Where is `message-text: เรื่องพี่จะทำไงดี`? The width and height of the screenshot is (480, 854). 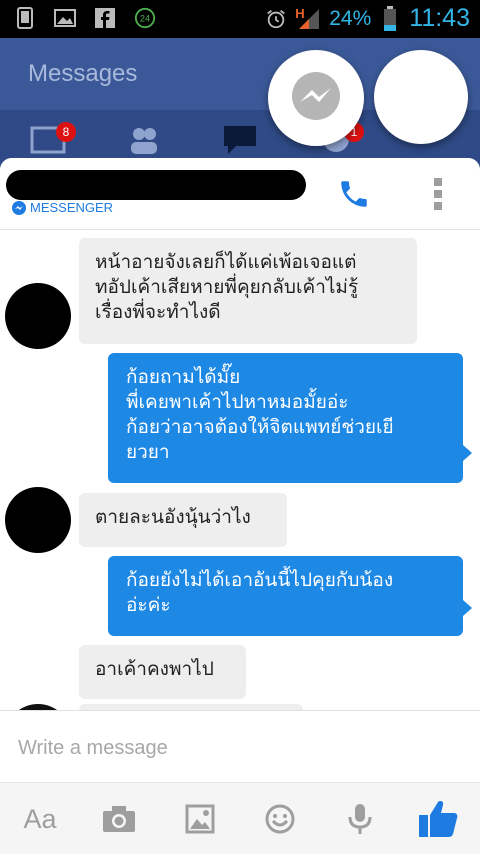 message-text: เรื่องพี่จะทำไงดี is located at coordinates (158, 312).